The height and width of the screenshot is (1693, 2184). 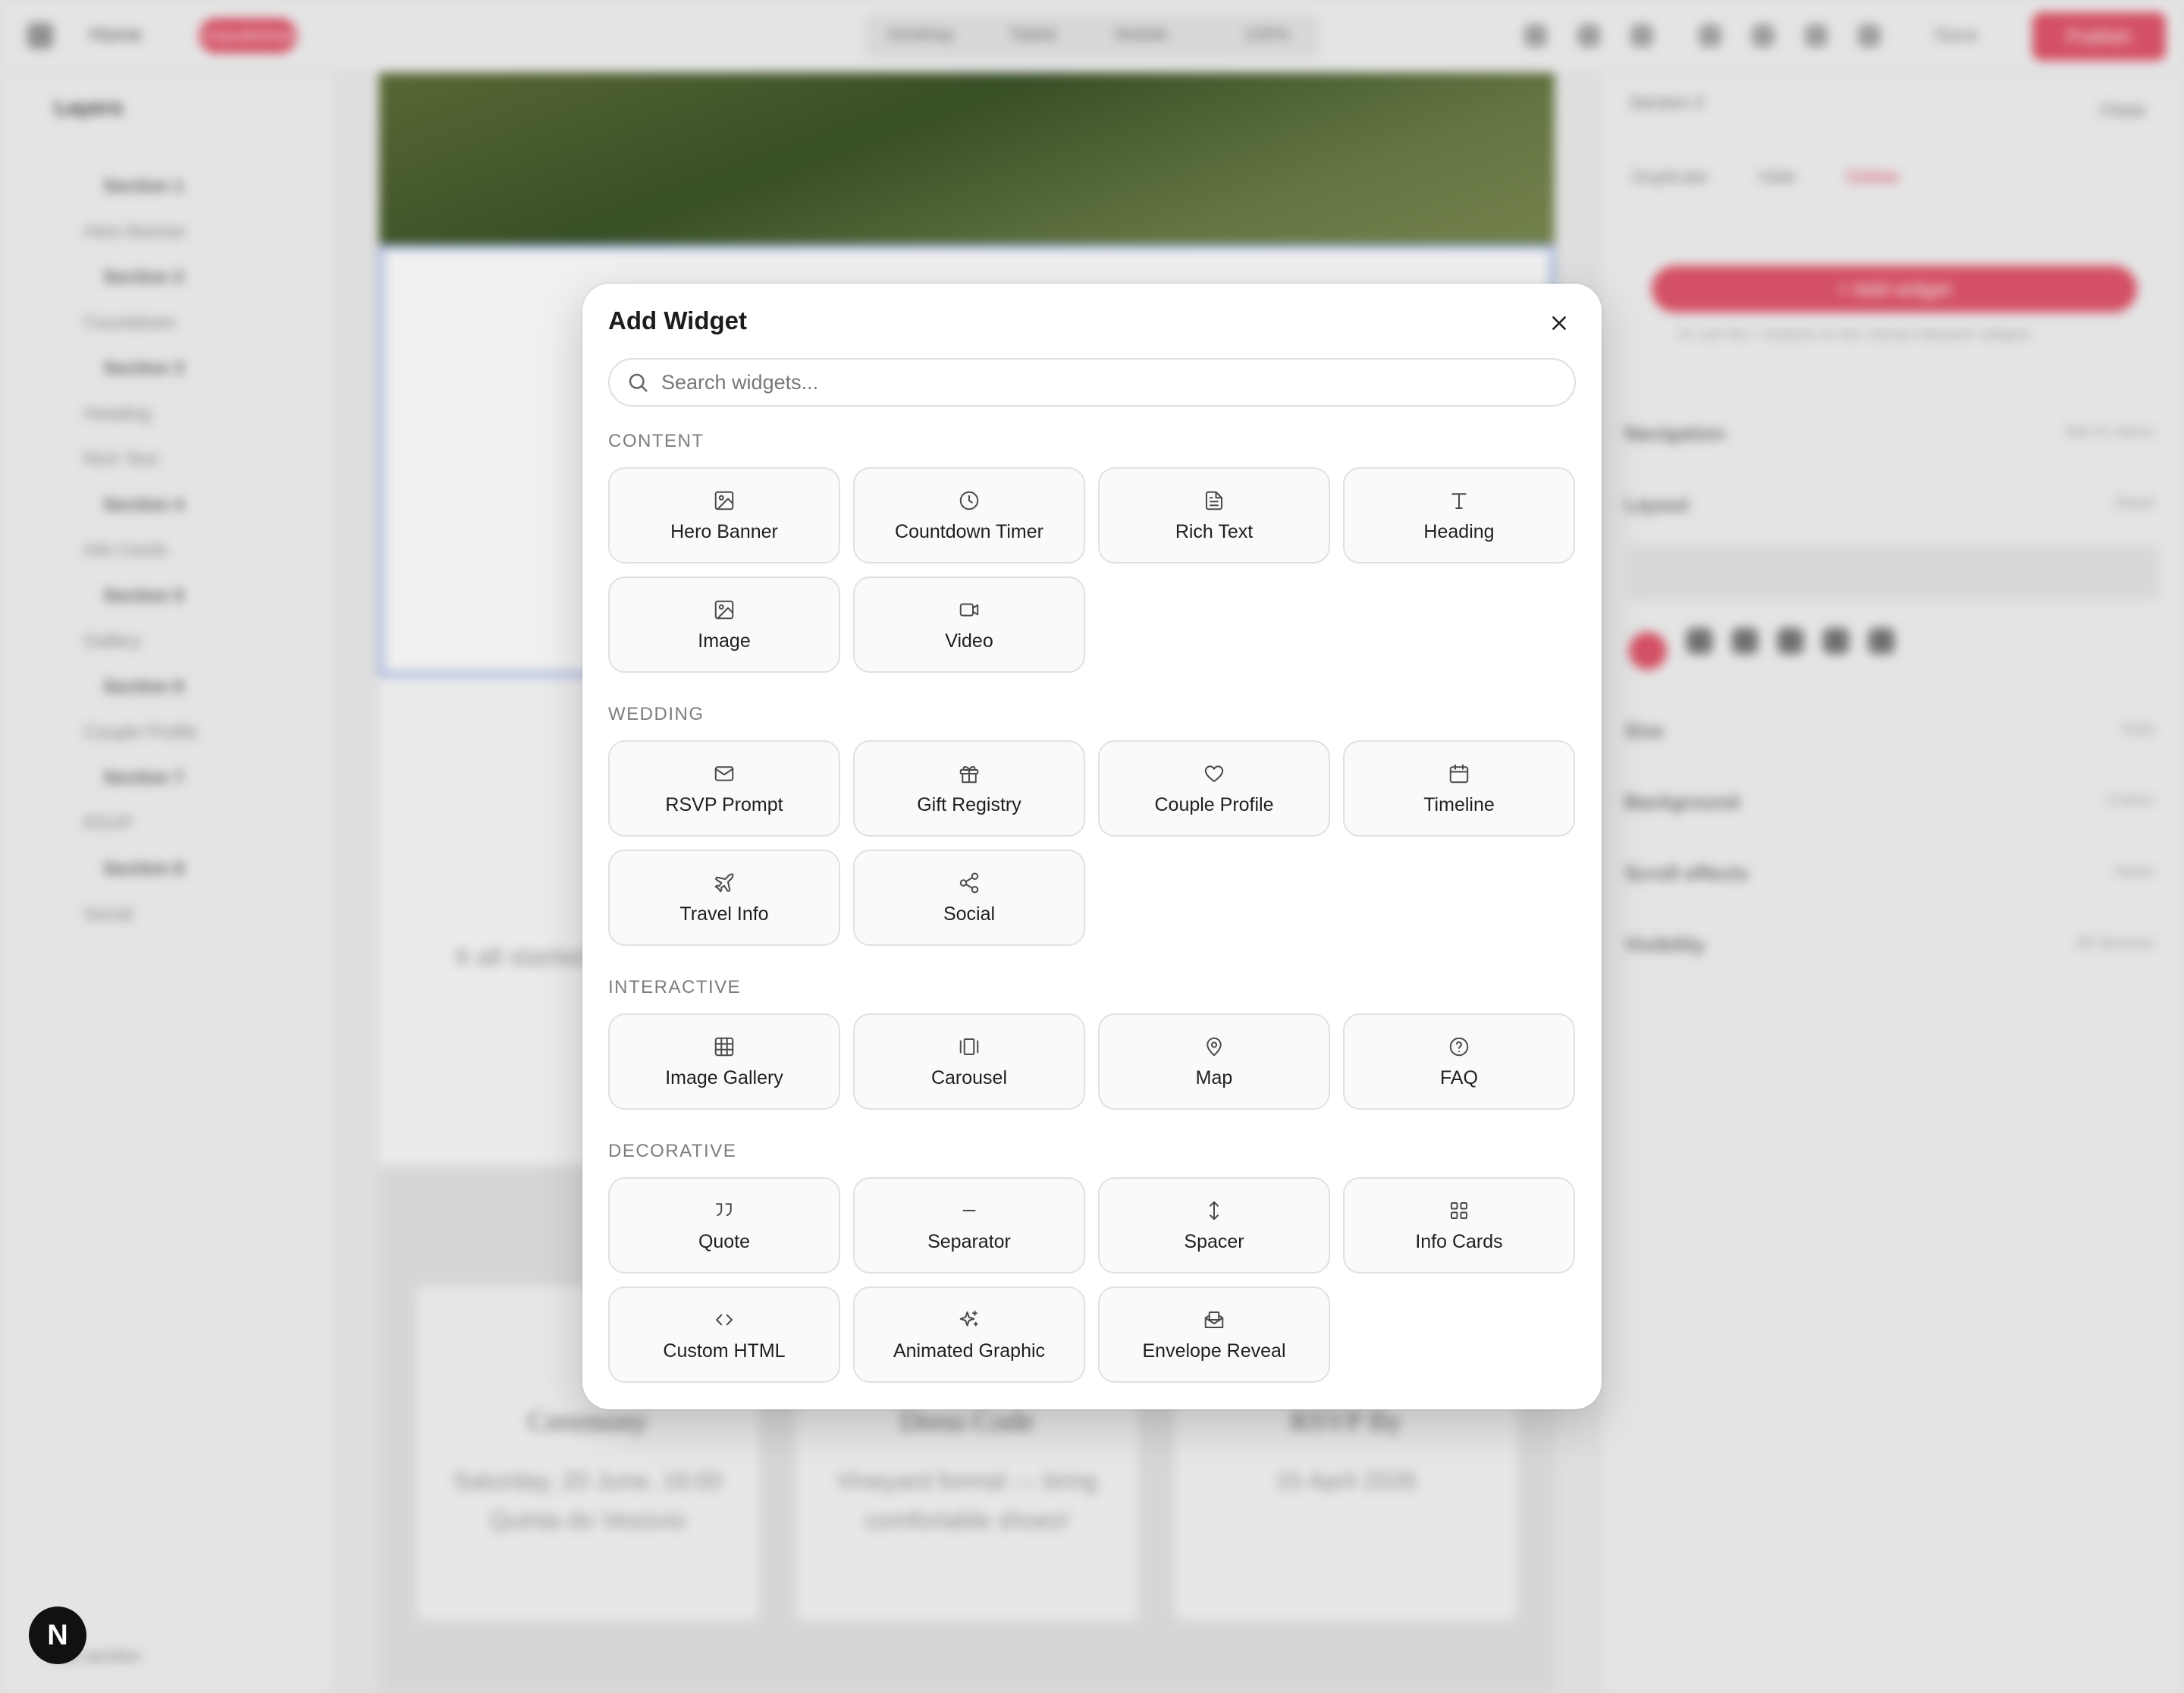 What do you see at coordinates (672, 1151) in the screenshot?
I see `section-label-decorative: DECORATIVE` at bounding box center [672, 1151].